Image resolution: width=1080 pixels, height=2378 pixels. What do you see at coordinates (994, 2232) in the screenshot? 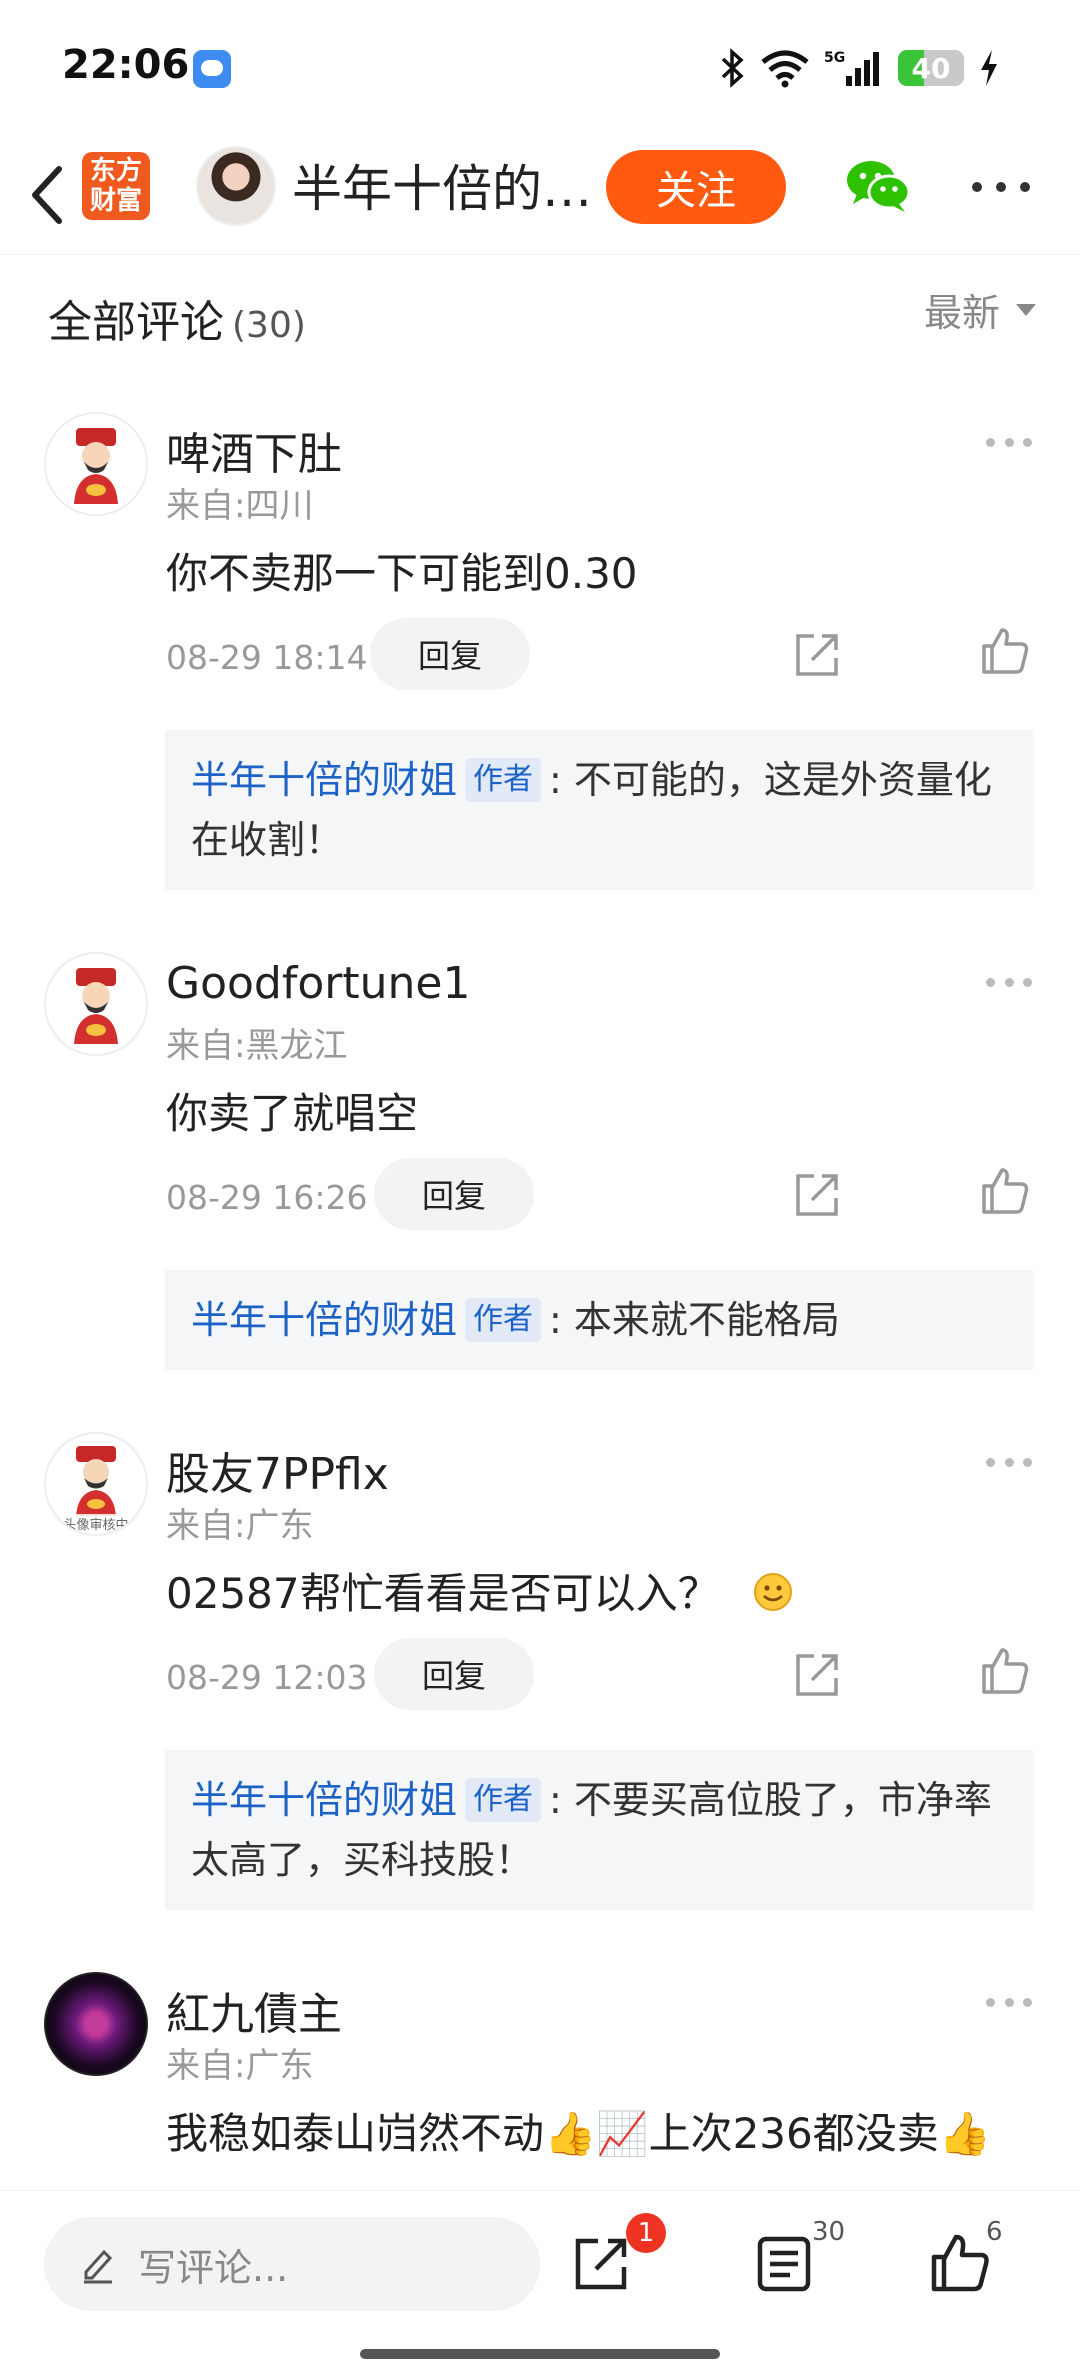
I see `like-count: 6` at bounding box center [994, 2232].